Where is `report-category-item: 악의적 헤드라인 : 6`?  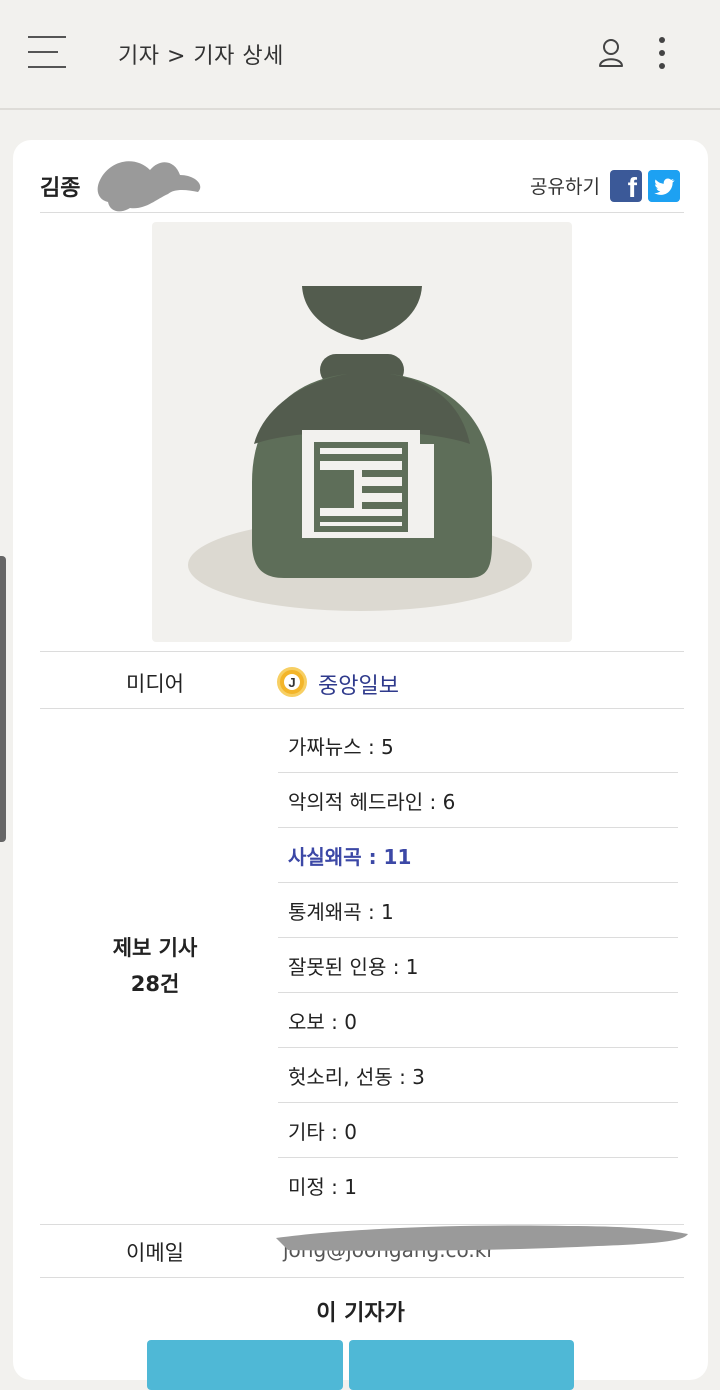
report-category-item: 악의적 헤드라인 : 6 is located at coordinates (478, 800).